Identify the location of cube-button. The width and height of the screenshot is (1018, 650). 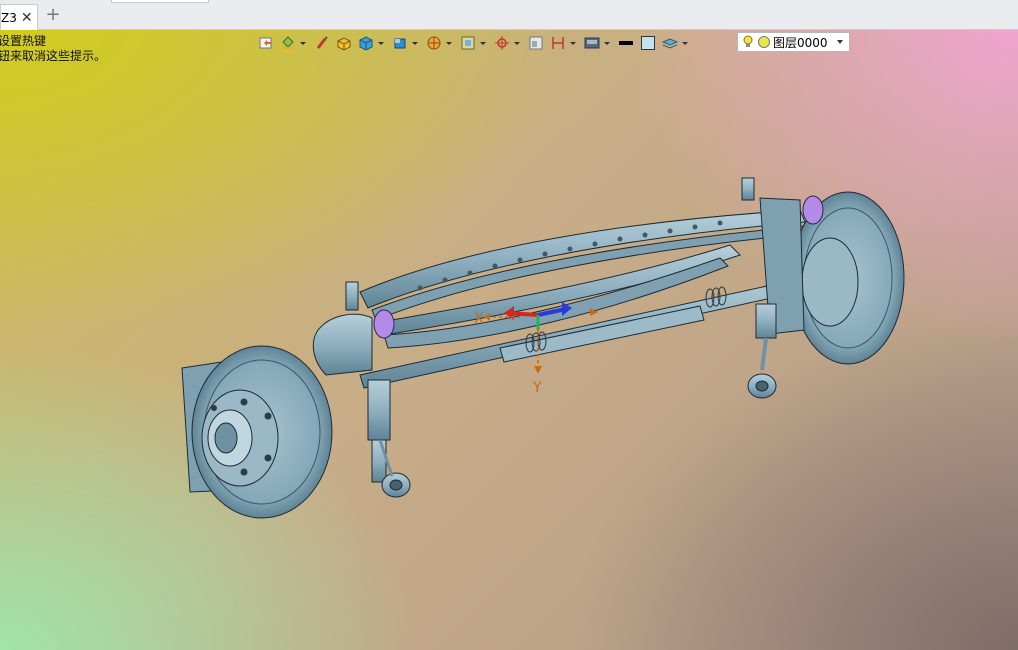
(366, 43).